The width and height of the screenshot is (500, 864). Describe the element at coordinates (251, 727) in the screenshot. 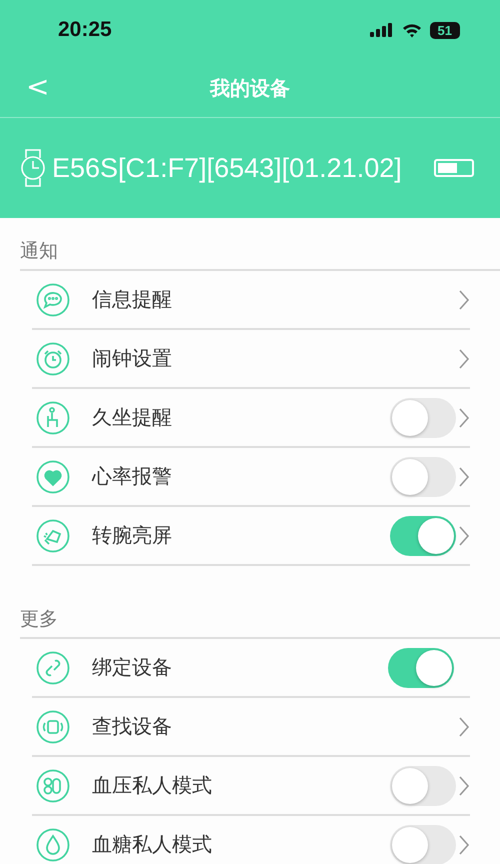

I see `settings-row: 查找设备` at that location.